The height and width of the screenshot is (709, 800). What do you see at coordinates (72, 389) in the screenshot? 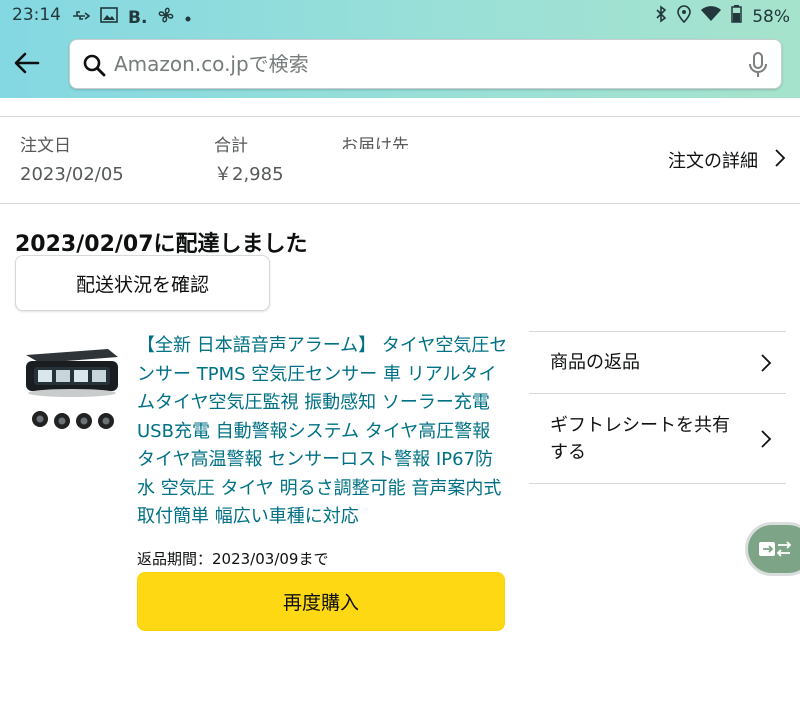
I see `product-image` at bounding box center [72, 389].